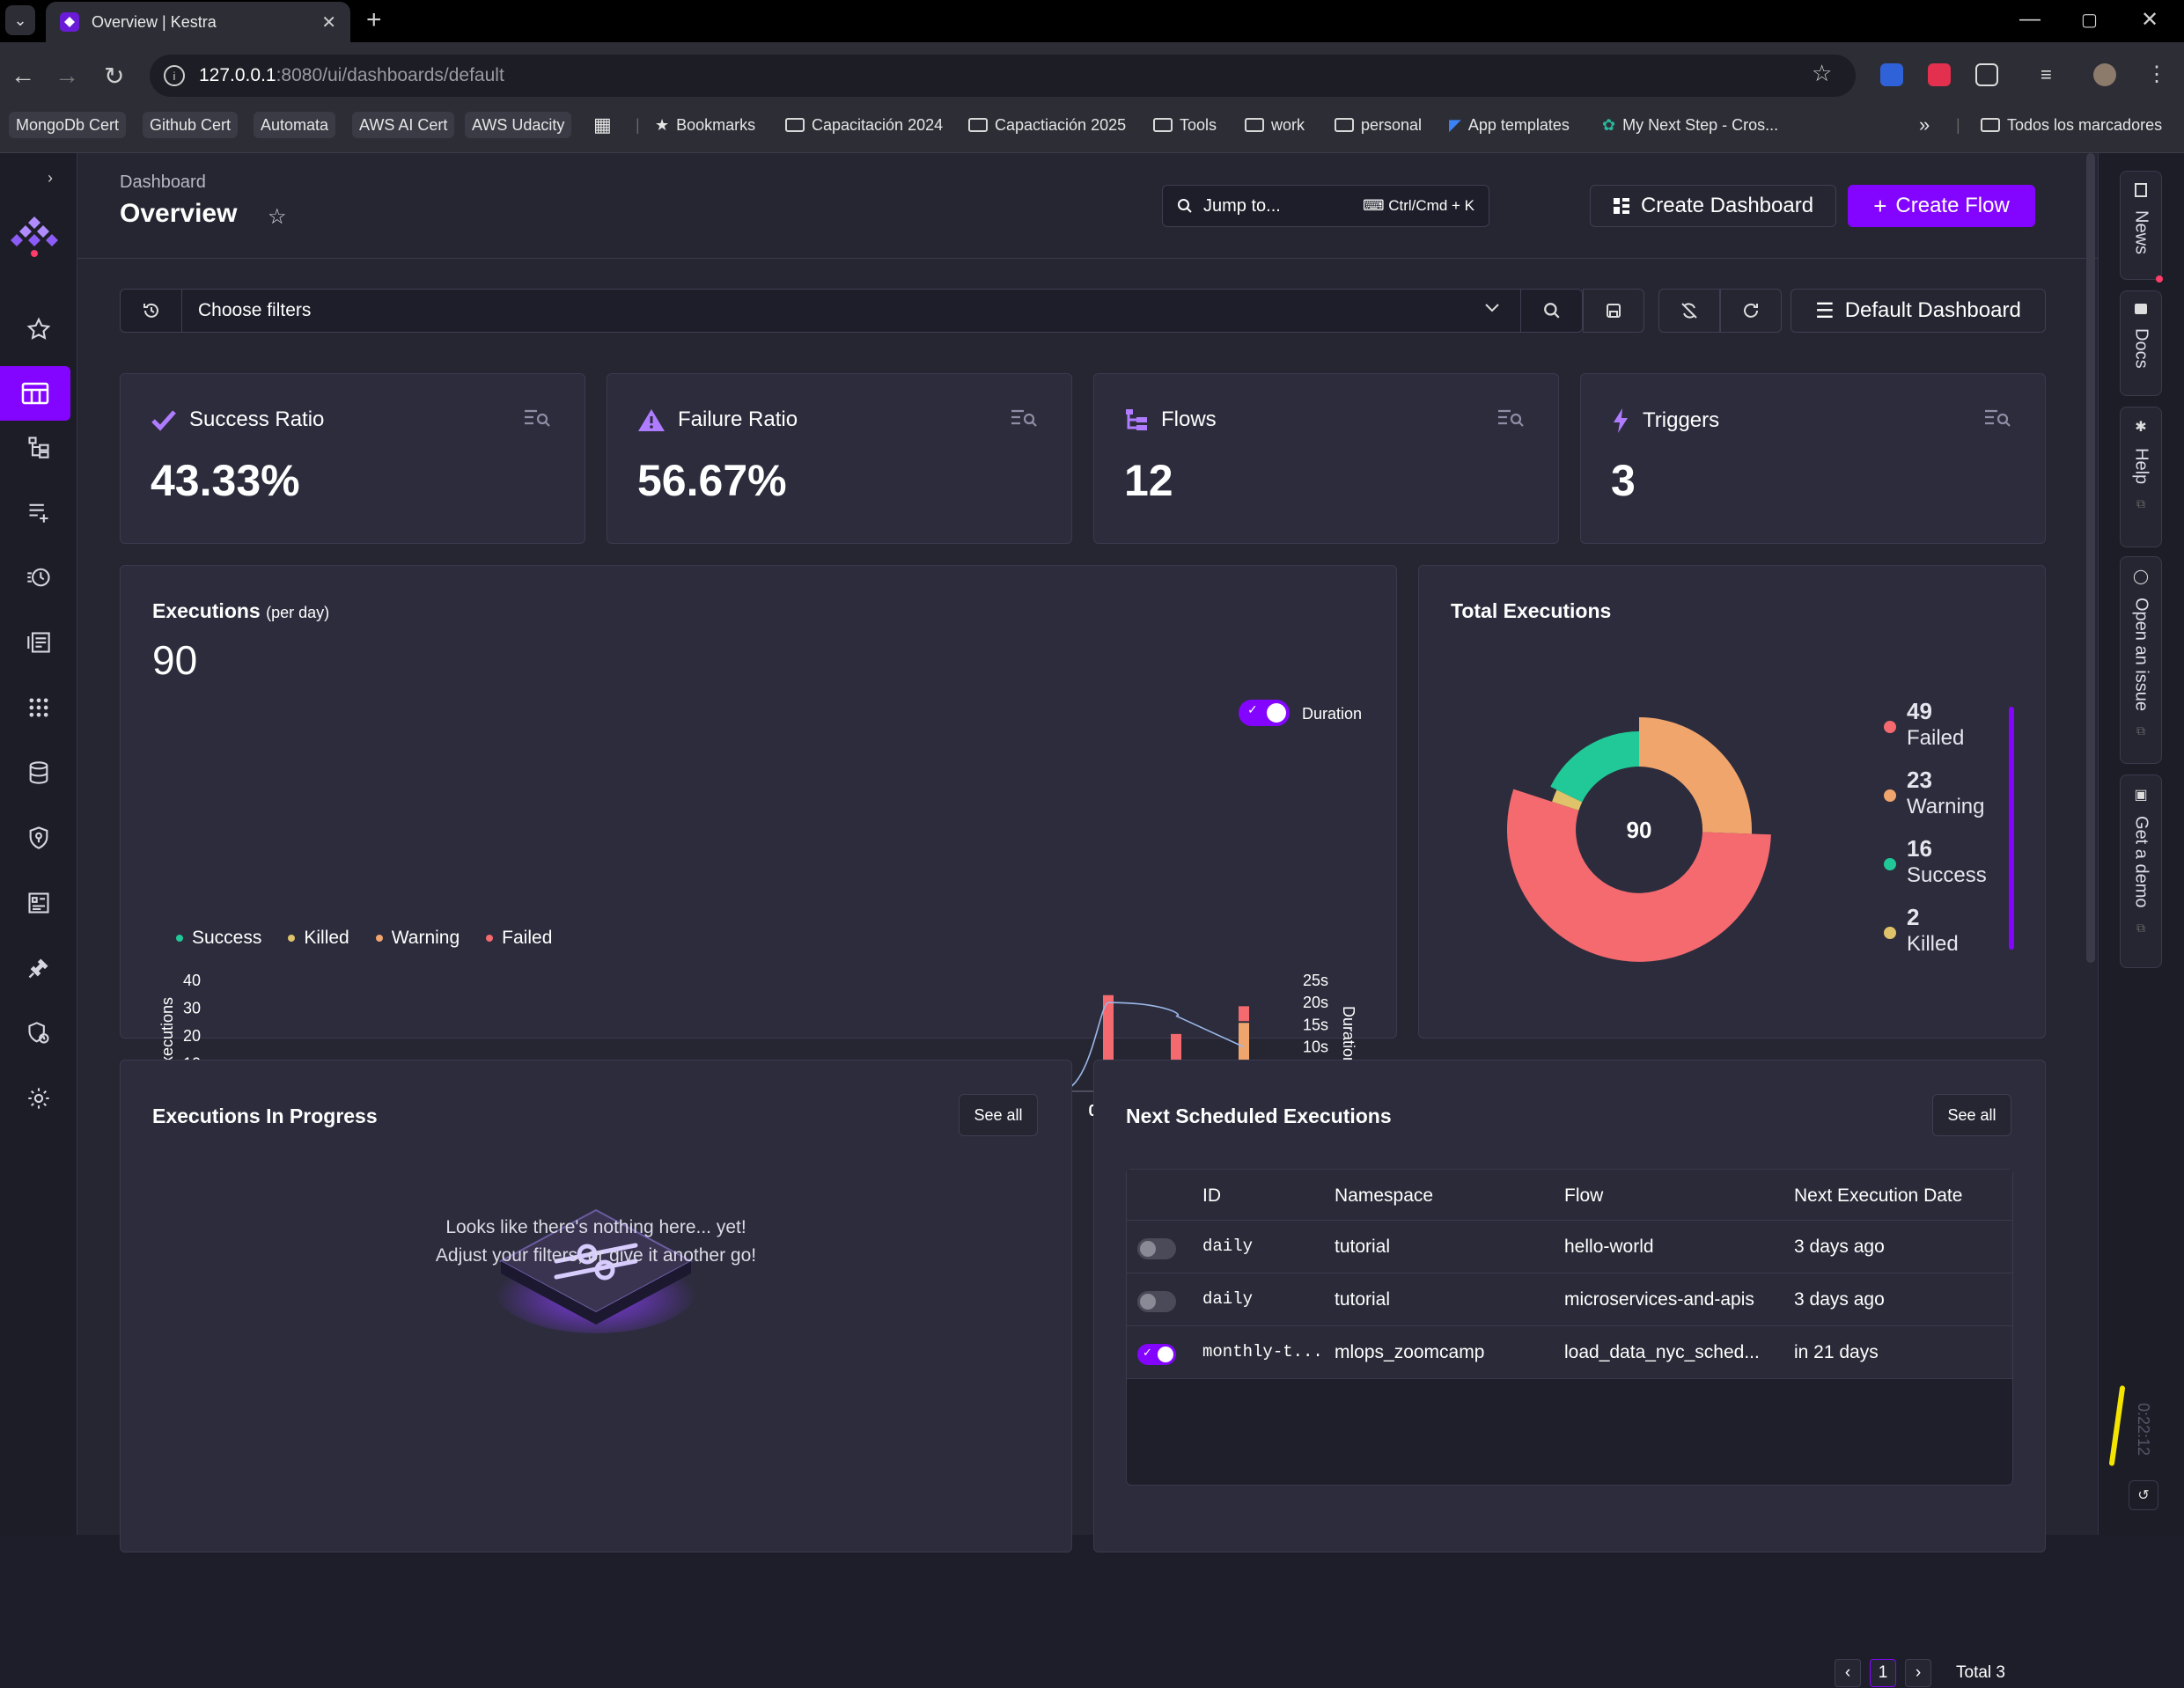  Describe the element at coordinates (38, 837) in the screenshot. I see `secrets-nav-icon` at that location.